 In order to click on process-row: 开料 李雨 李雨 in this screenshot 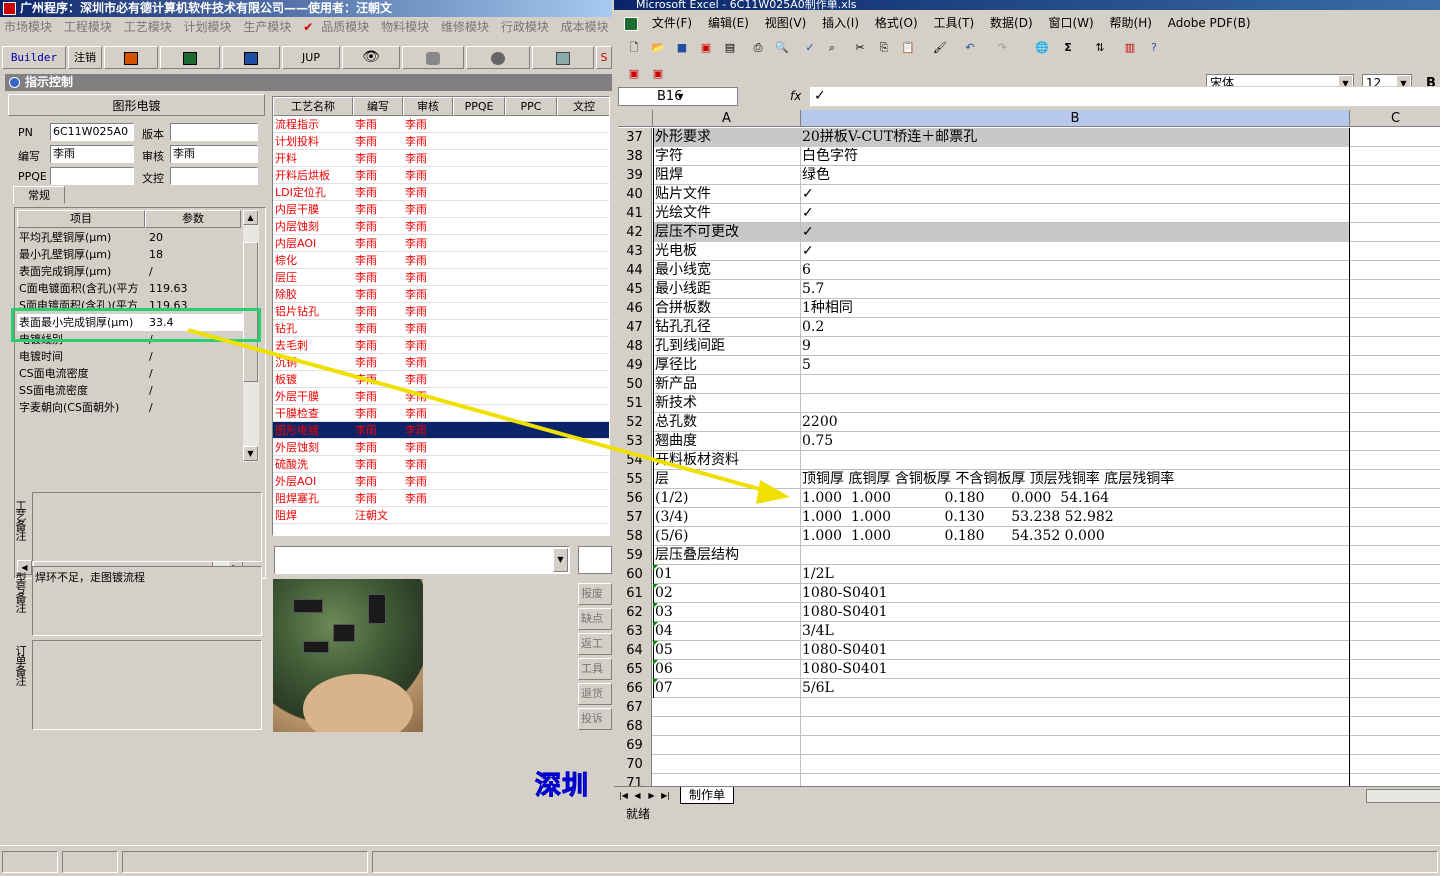, I will do `click(441, 158)`.